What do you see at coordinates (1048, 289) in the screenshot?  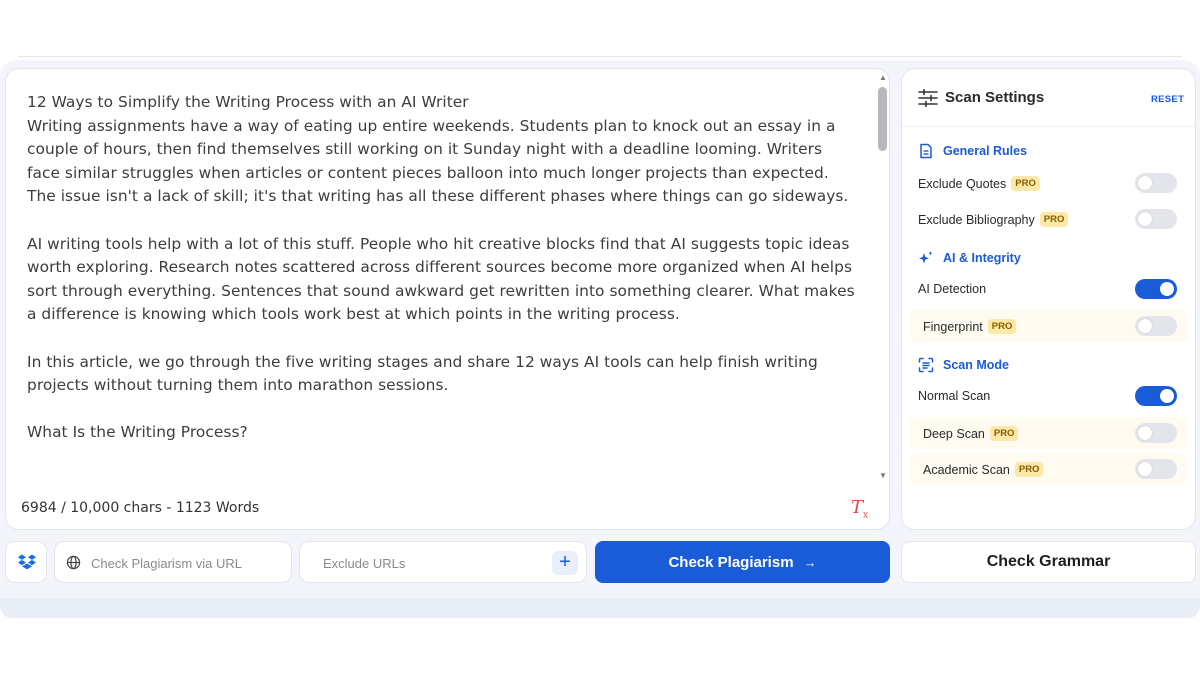 I see `option-ai-detection: AI Detection` at bounding box center [1048, 289].